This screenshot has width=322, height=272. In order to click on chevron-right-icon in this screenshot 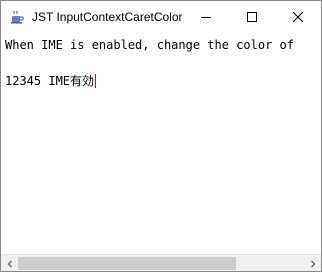, I will do `click(312, 263)`.